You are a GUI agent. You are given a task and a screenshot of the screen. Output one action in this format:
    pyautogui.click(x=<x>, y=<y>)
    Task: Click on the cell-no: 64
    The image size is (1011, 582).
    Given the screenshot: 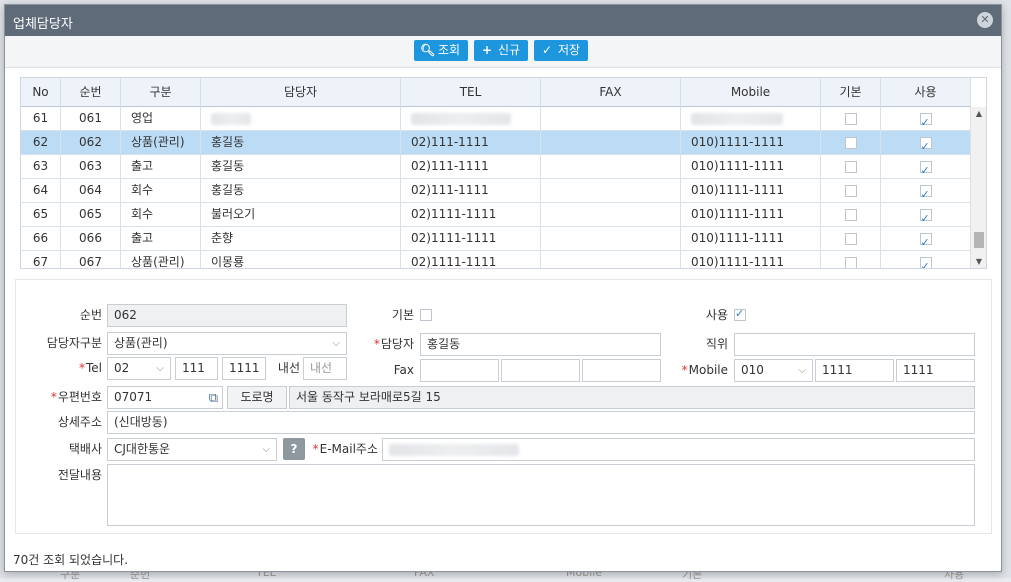 What is the action you would take?
    pyautogui.click(x=41, y=191)
    